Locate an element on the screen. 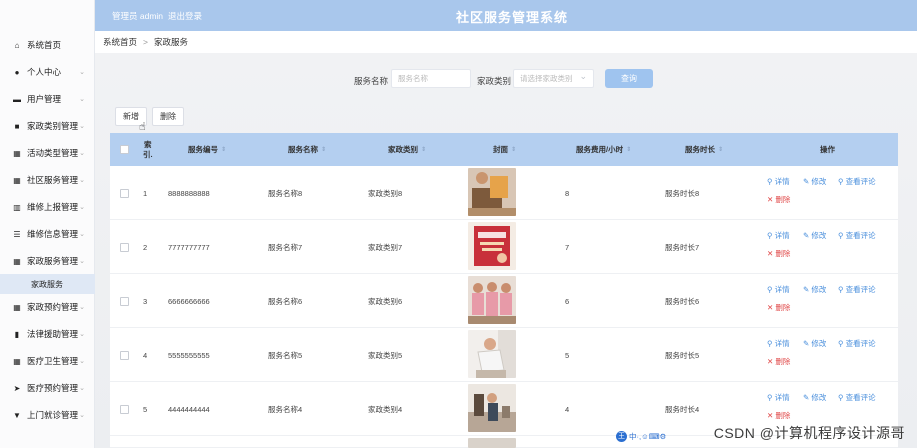  row-fee: 5 is located at coordinates (567, 355).